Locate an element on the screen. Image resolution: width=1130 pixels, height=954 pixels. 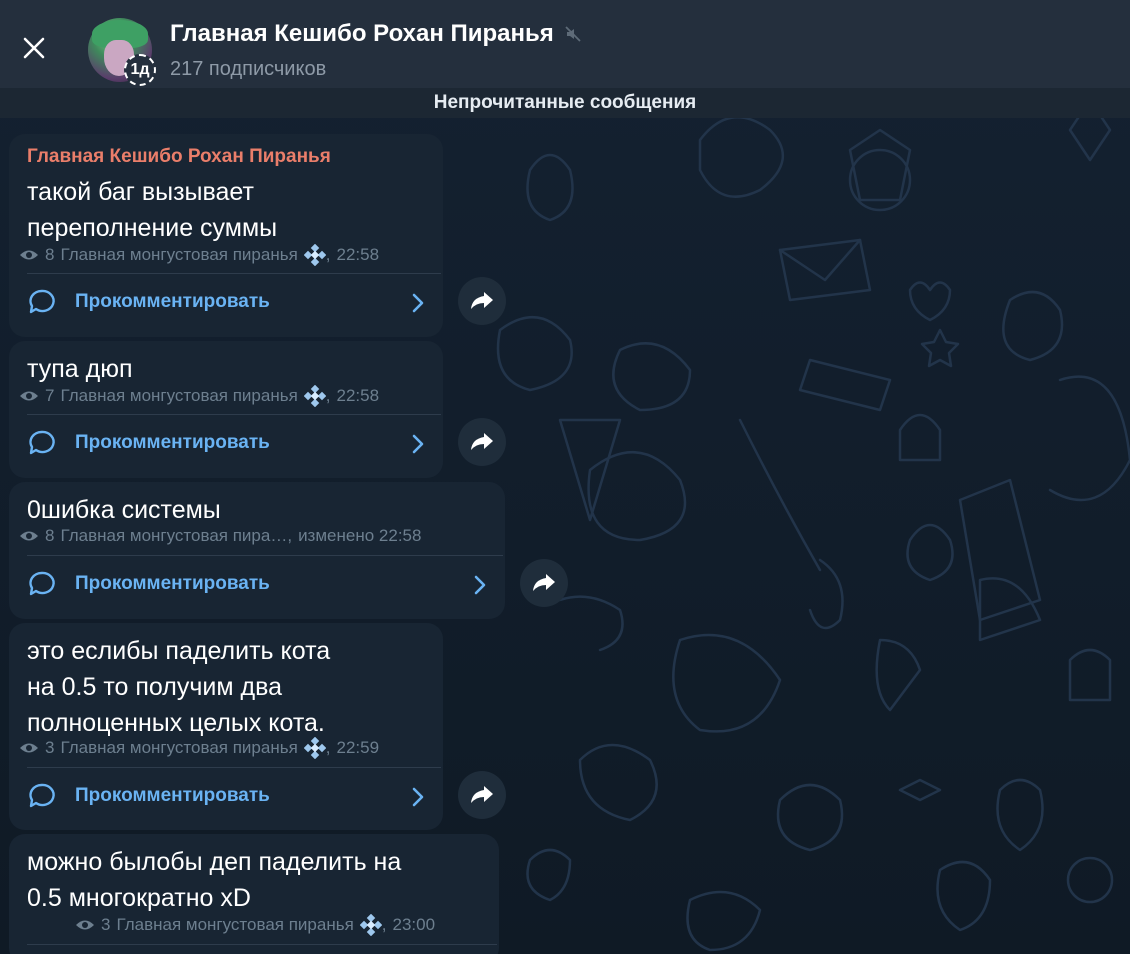
message-text: такой баг вызывает переполнение суммы is located at coordinates (152, 210).